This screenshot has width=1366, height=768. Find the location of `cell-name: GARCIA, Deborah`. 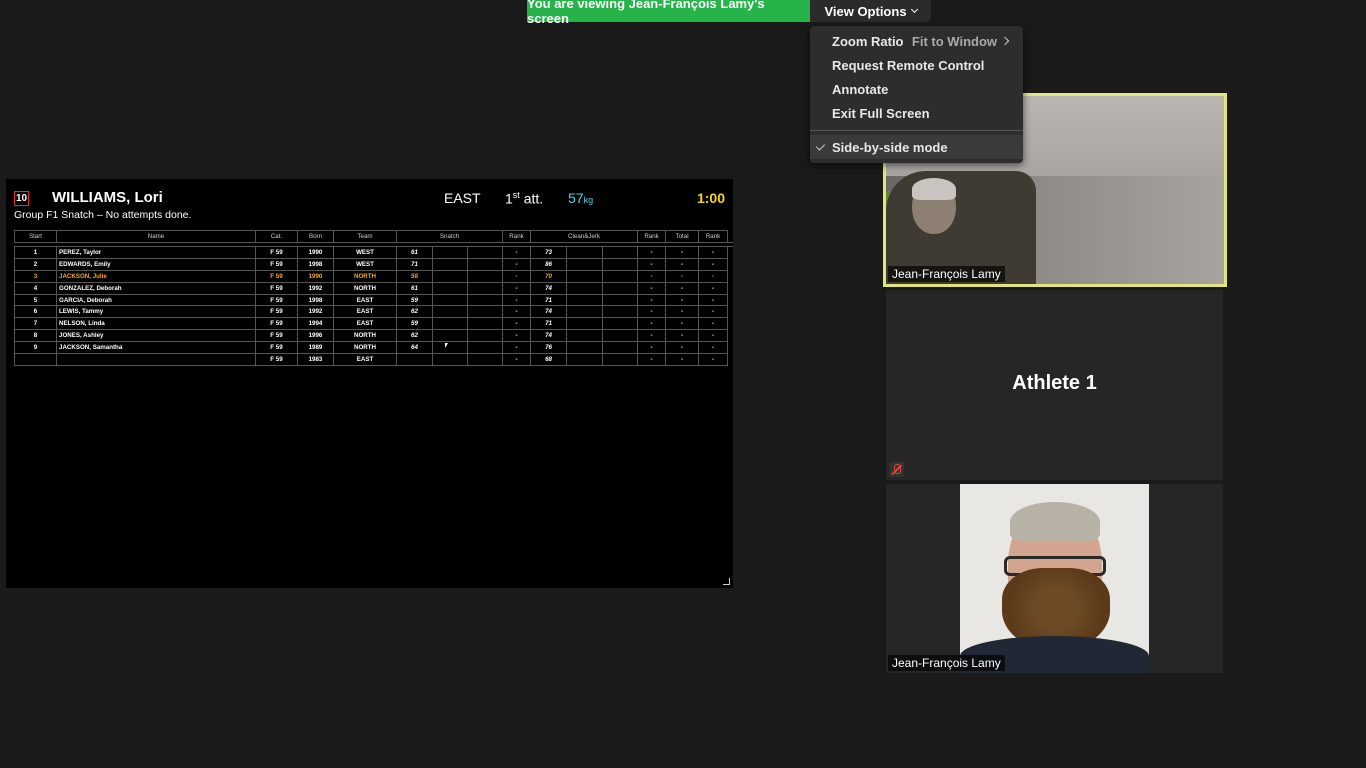

cell-name: GARCIA, Deborah is located at coordinates (156, 300).